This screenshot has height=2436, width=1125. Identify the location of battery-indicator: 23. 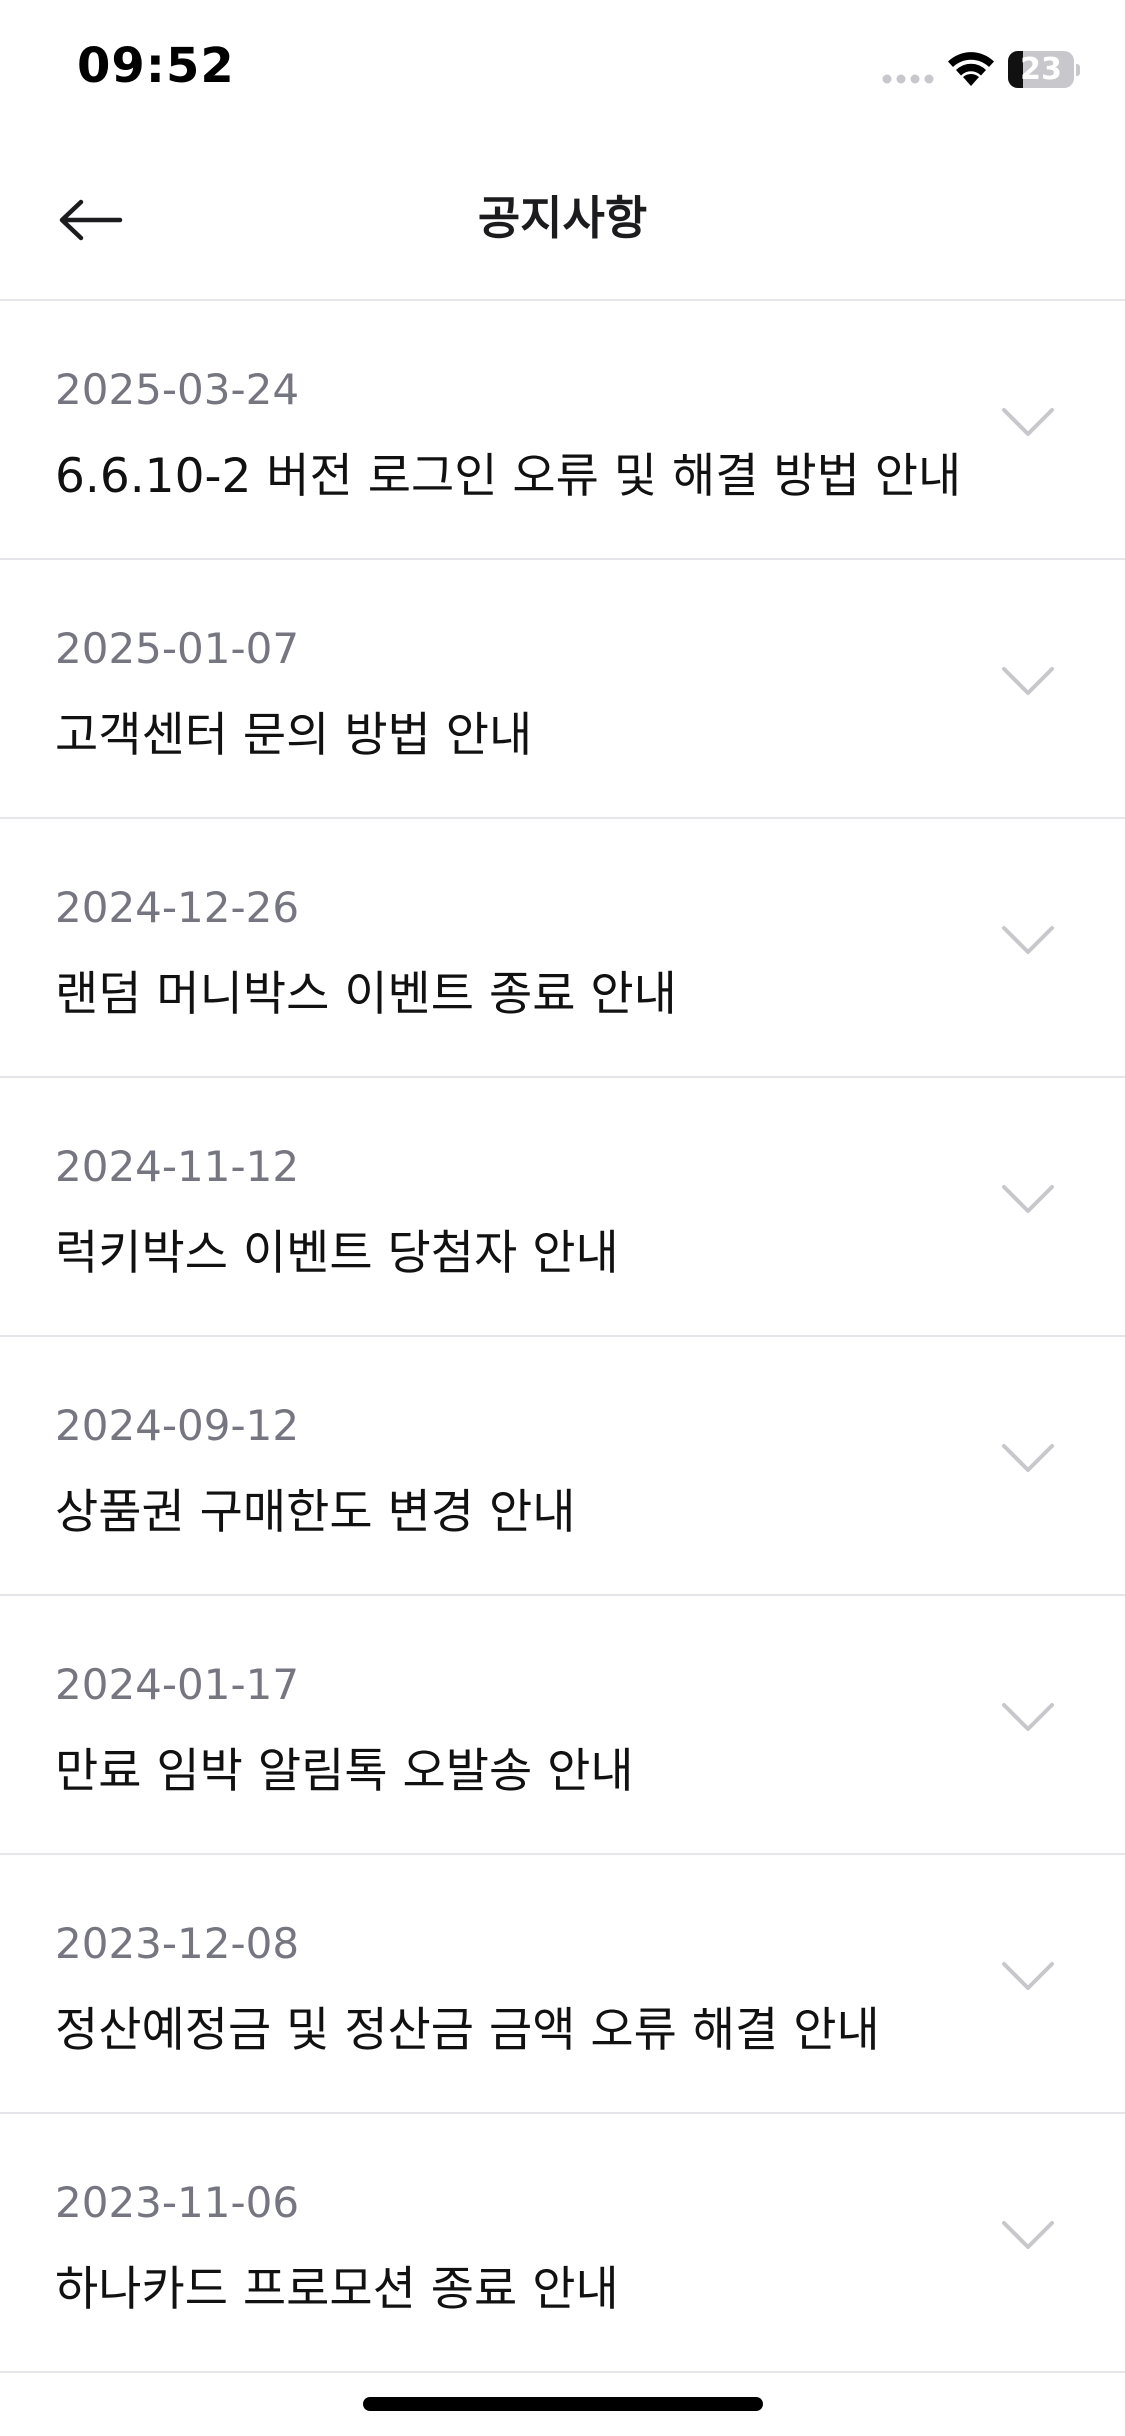
(1044, 69).